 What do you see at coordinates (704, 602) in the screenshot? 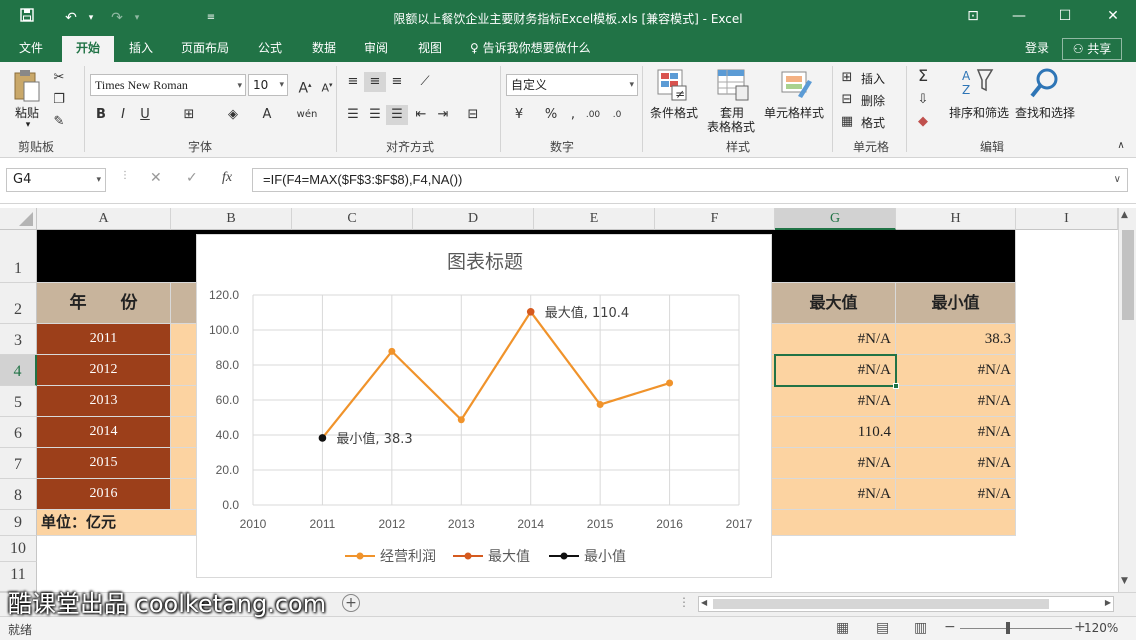
I see `scroll-left-icon: ◀` at bounding box center [704, 602].